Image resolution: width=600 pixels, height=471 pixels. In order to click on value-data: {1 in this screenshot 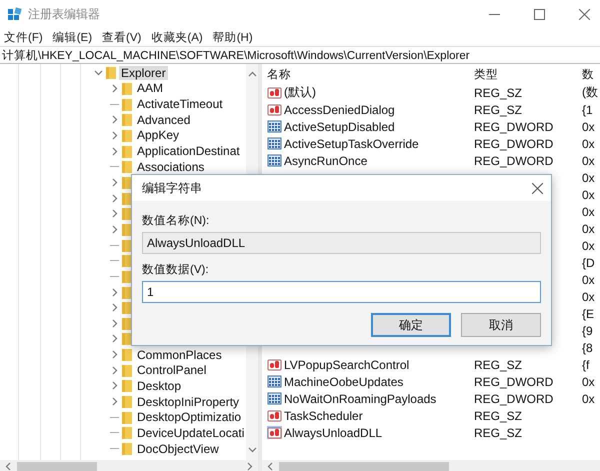, I will do `click(587, 109)`.